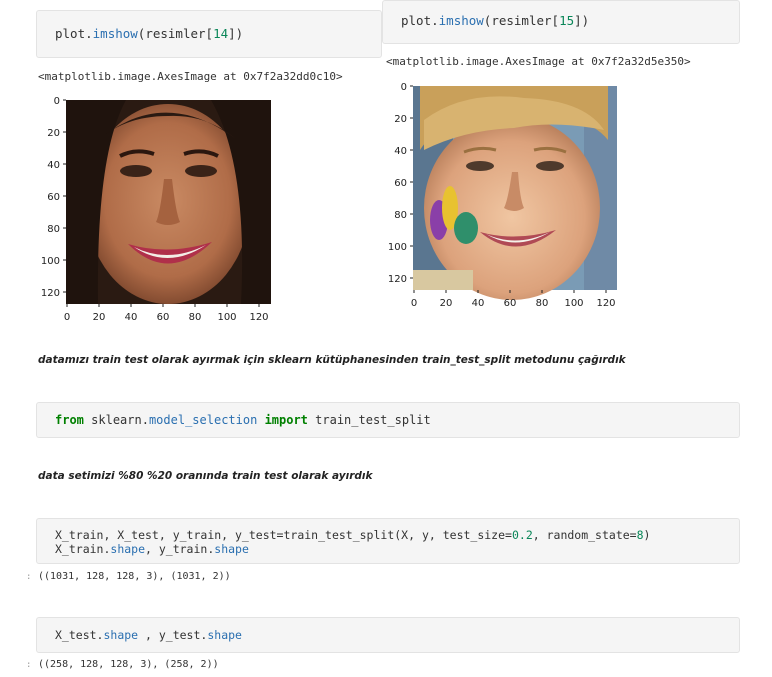  I want to click on code-cell-imshow-14: plot.imshow(resimler[14]), so click(209, 34).